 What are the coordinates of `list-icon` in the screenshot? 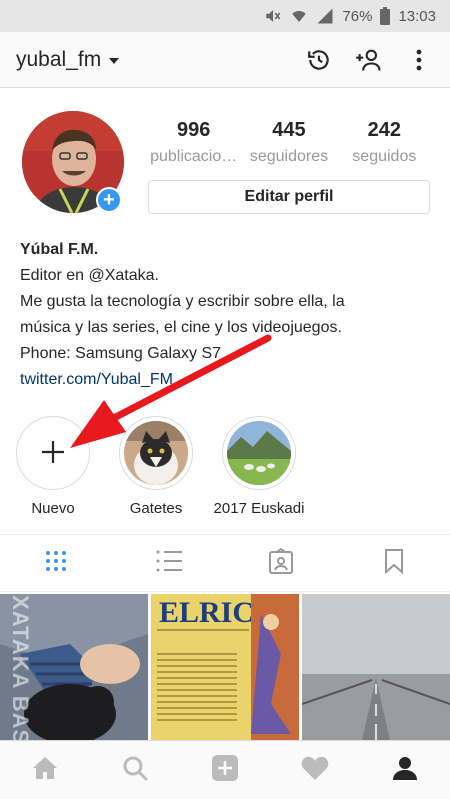 It's located at (169, 563).